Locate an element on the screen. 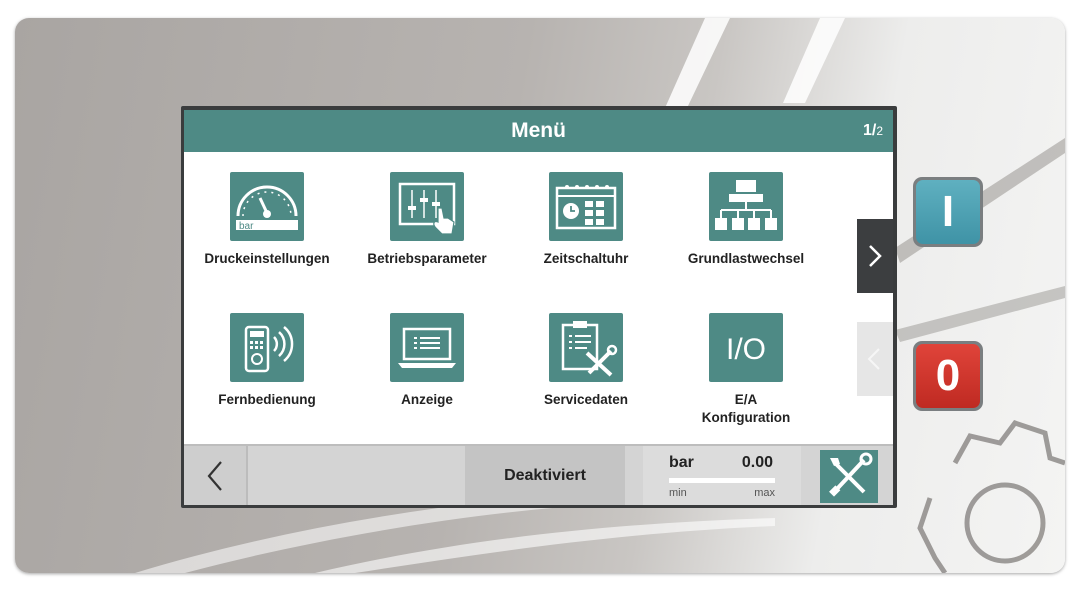  pressure-bar is located at coordinates (722, 480).